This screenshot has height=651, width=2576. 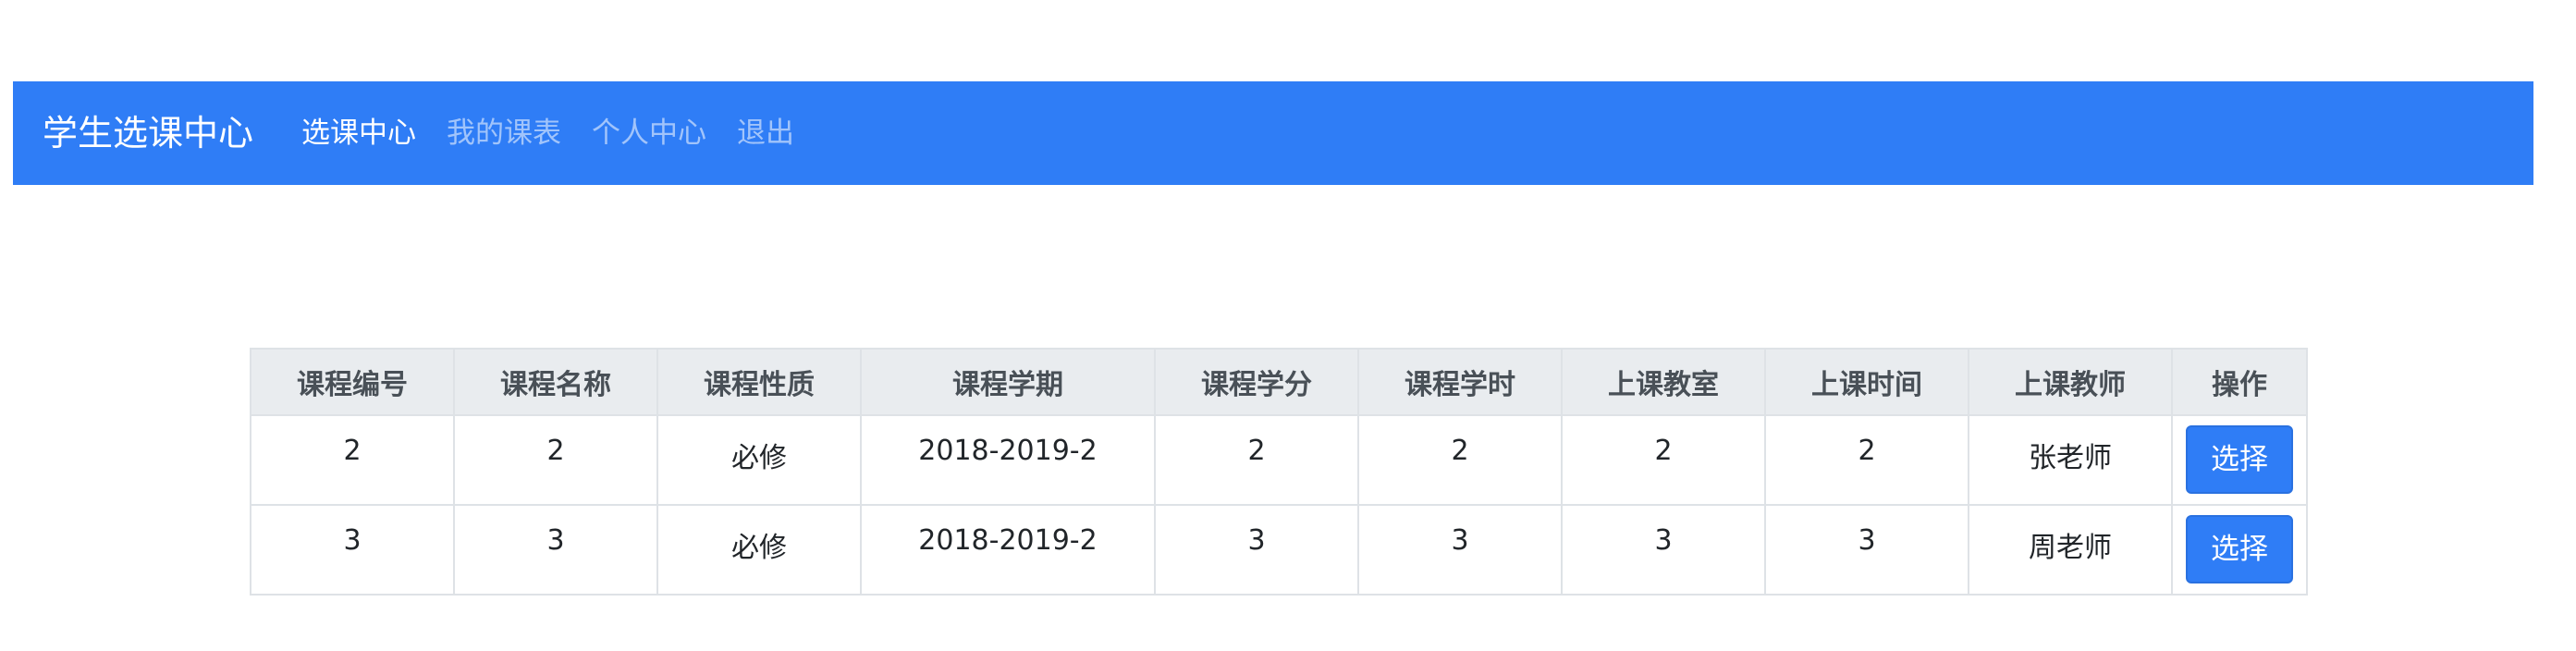 What do you see at coordinates (1663, 382) in the screenshot?
I see `column-header: 上课教室` at bounding box center [1663, 382].